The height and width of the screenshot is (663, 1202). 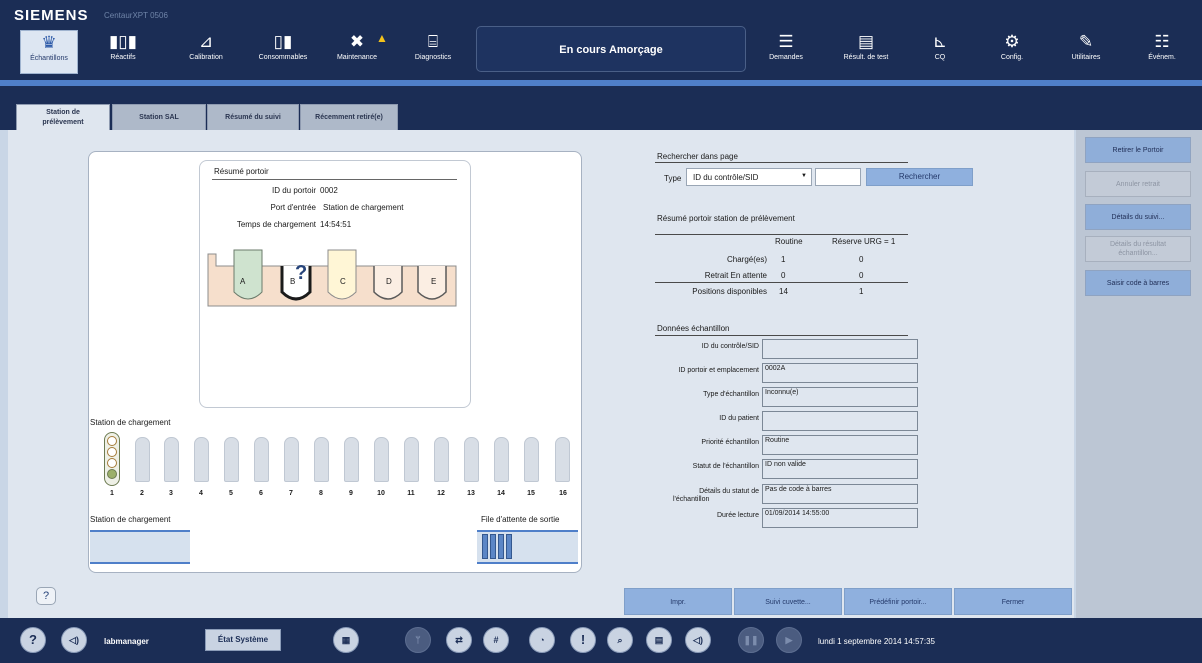 What do you see at coordinates (243, 640) in the screenshot?
I see `system-status-button: État Système` at bounding box center [243, 640].